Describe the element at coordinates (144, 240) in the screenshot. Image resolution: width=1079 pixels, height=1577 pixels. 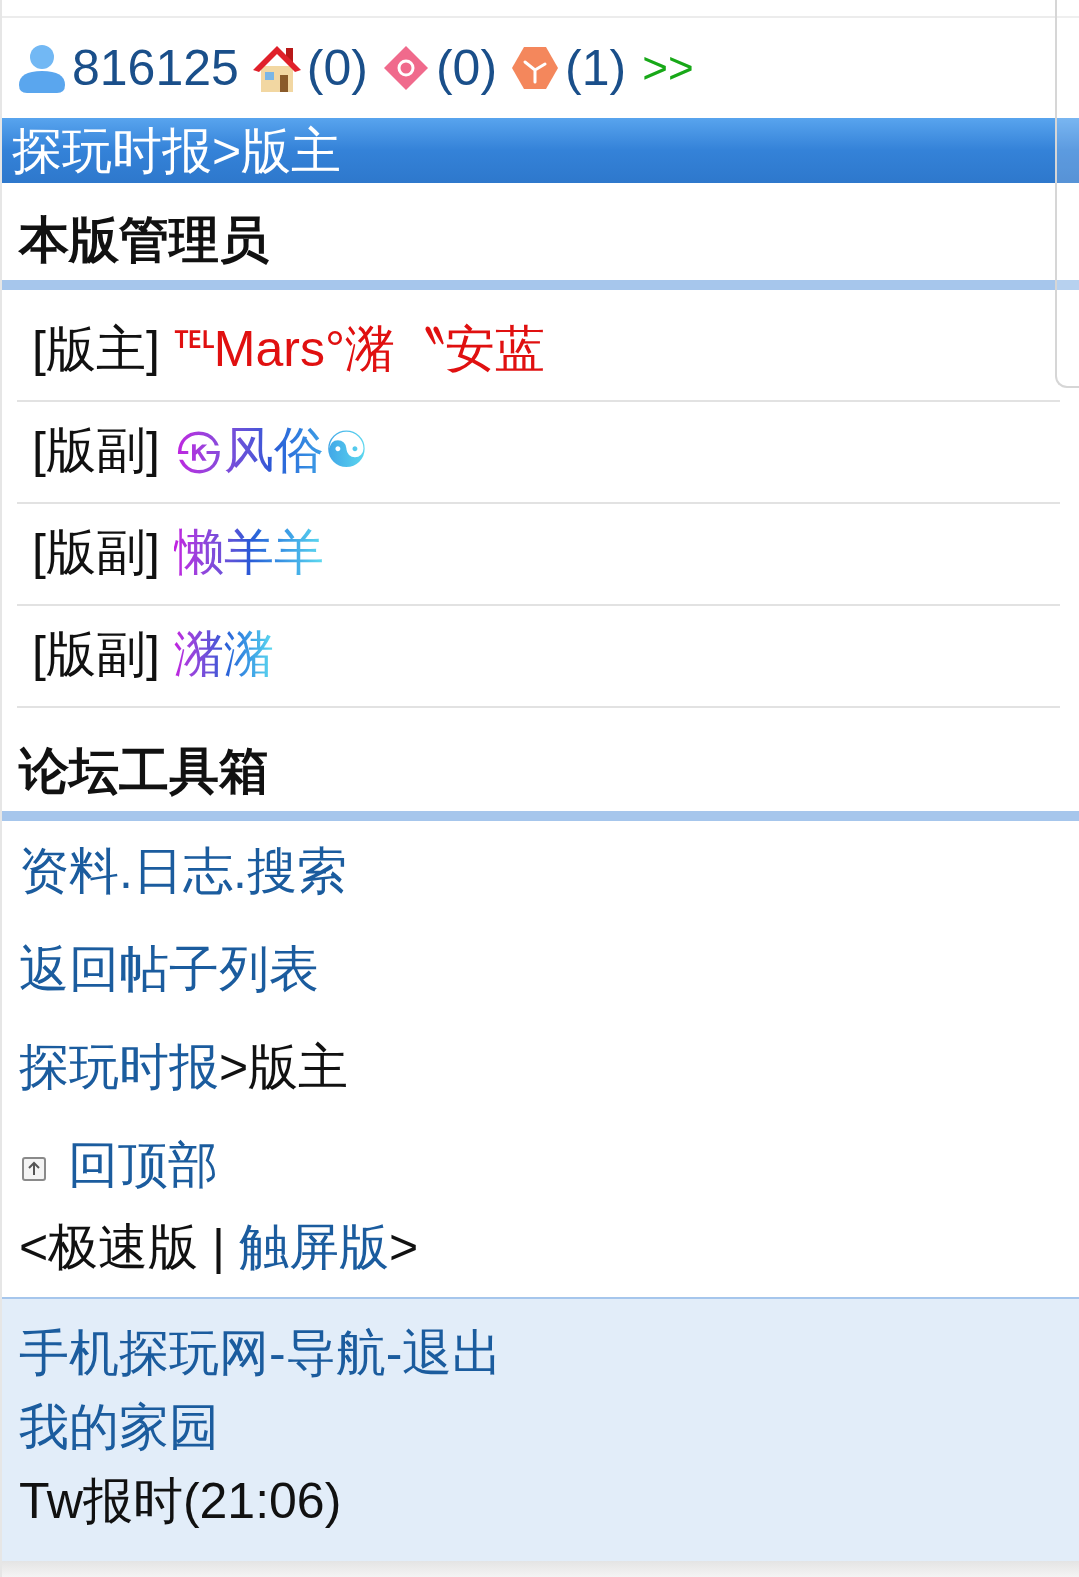
I see `section-heading: 本版管理员` at that location.